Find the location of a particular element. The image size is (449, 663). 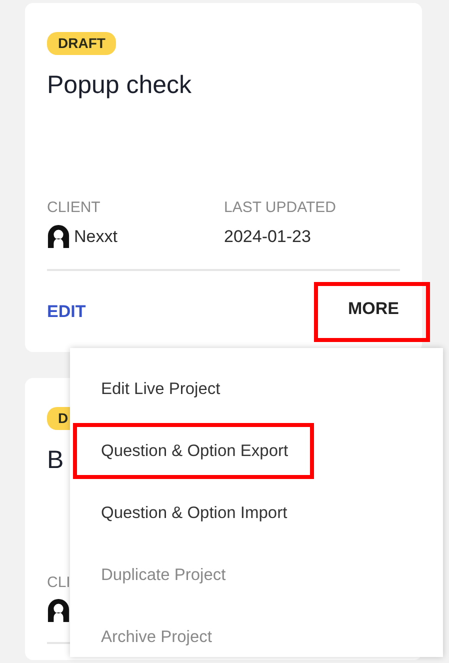

menu-item: Question & Option Import is located at coordinates (193, 513).